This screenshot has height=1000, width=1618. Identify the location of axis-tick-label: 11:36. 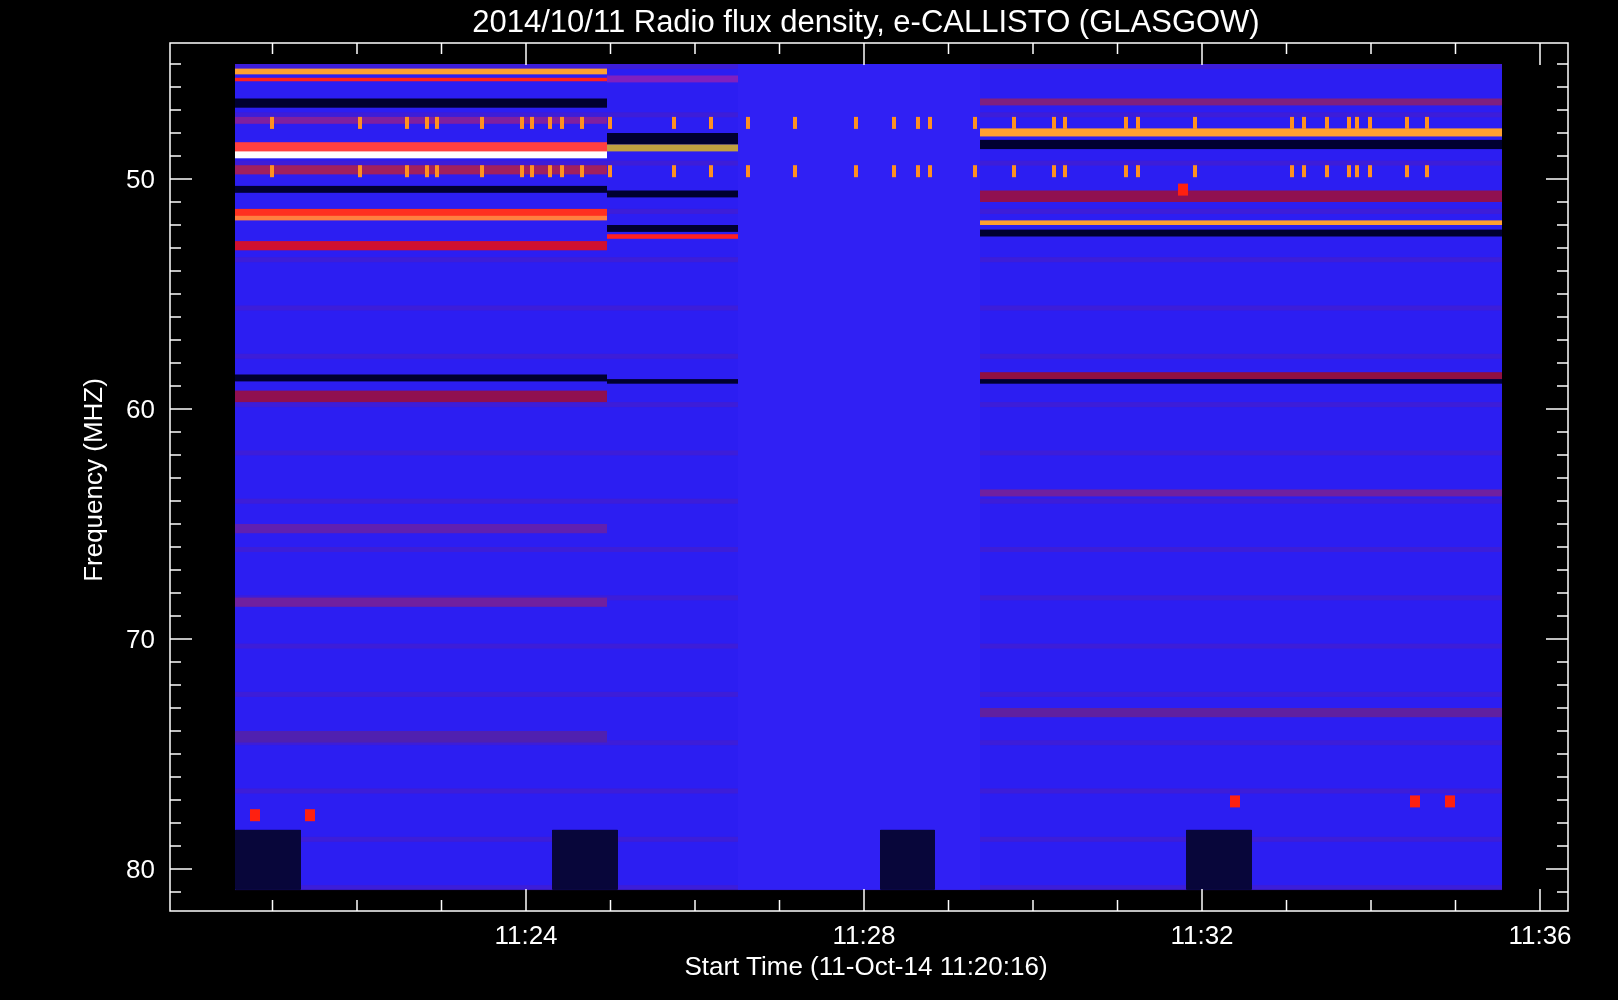
(1540, 935).